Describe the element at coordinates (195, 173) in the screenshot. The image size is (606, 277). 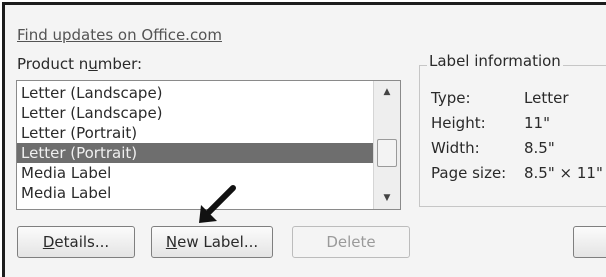
I see `list-item: Media Label` at that location.